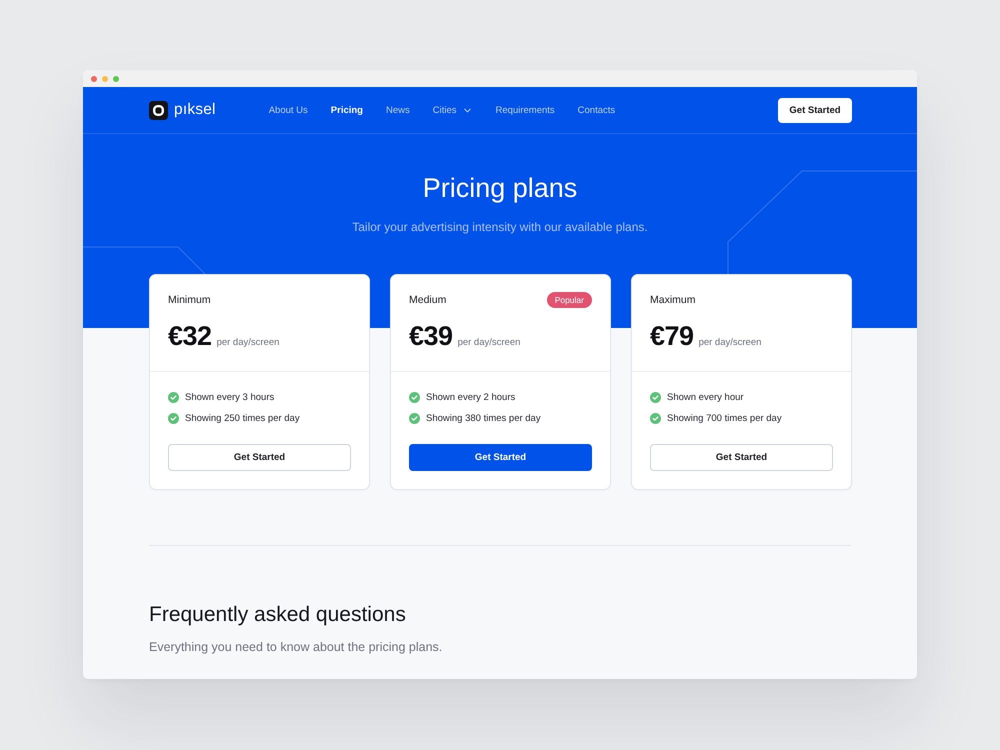  What do you see at coordinates (705, 397) in the screenshot?
I see `feature-text: Shown every hour` at bounding box center [705, 397].